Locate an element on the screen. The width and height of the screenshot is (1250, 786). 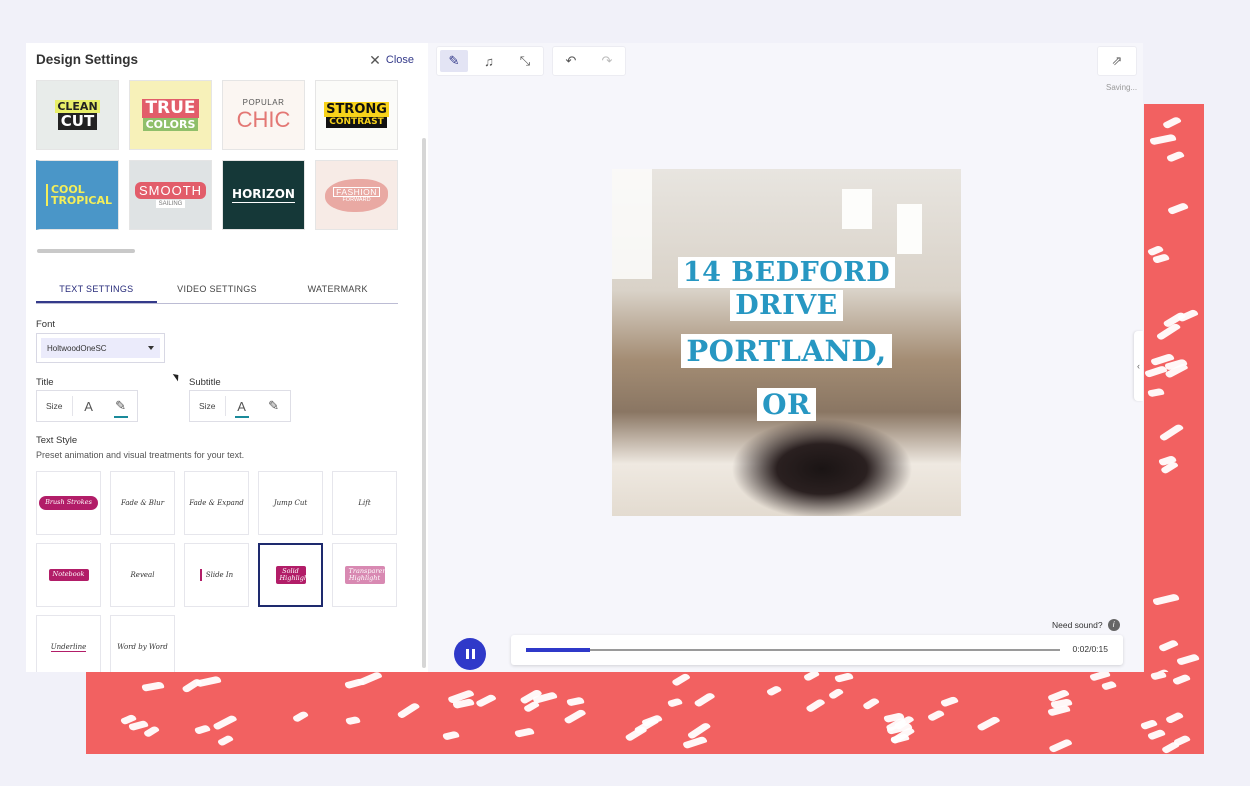
style-transparent-highlight: Transparent Highlight is located at coordinates (364, 575).